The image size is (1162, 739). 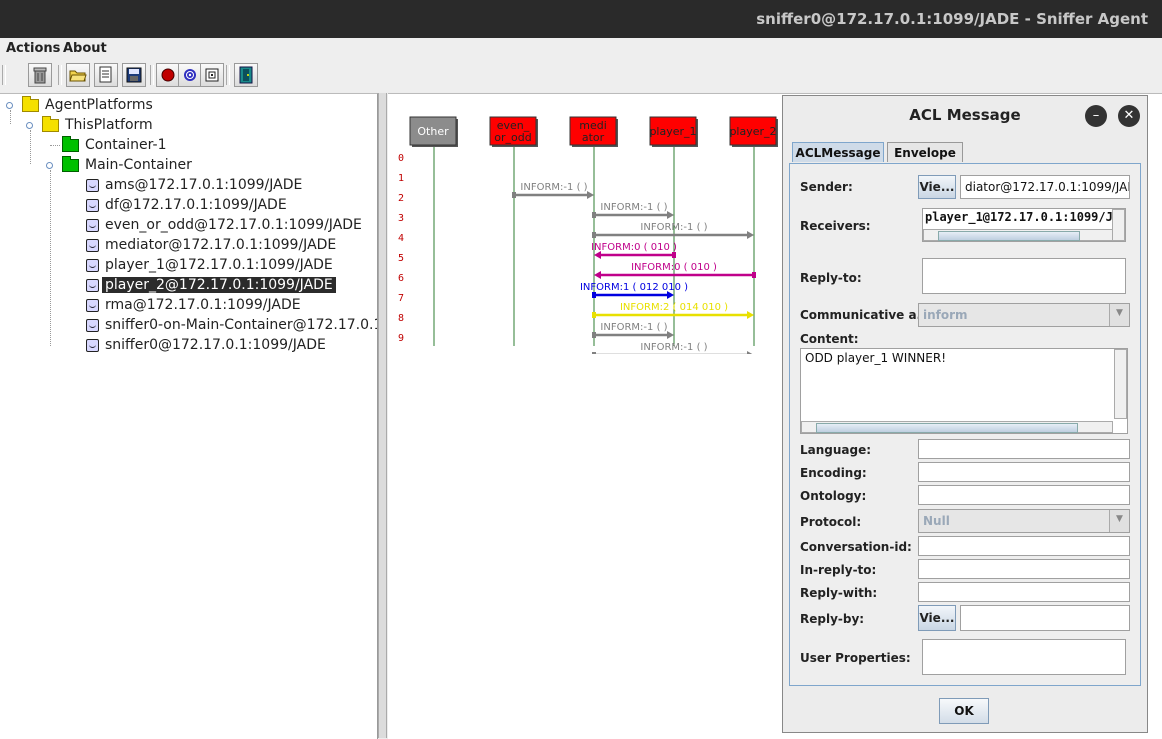 I want to click on toolbar-separator, so click(x=4, y=75).